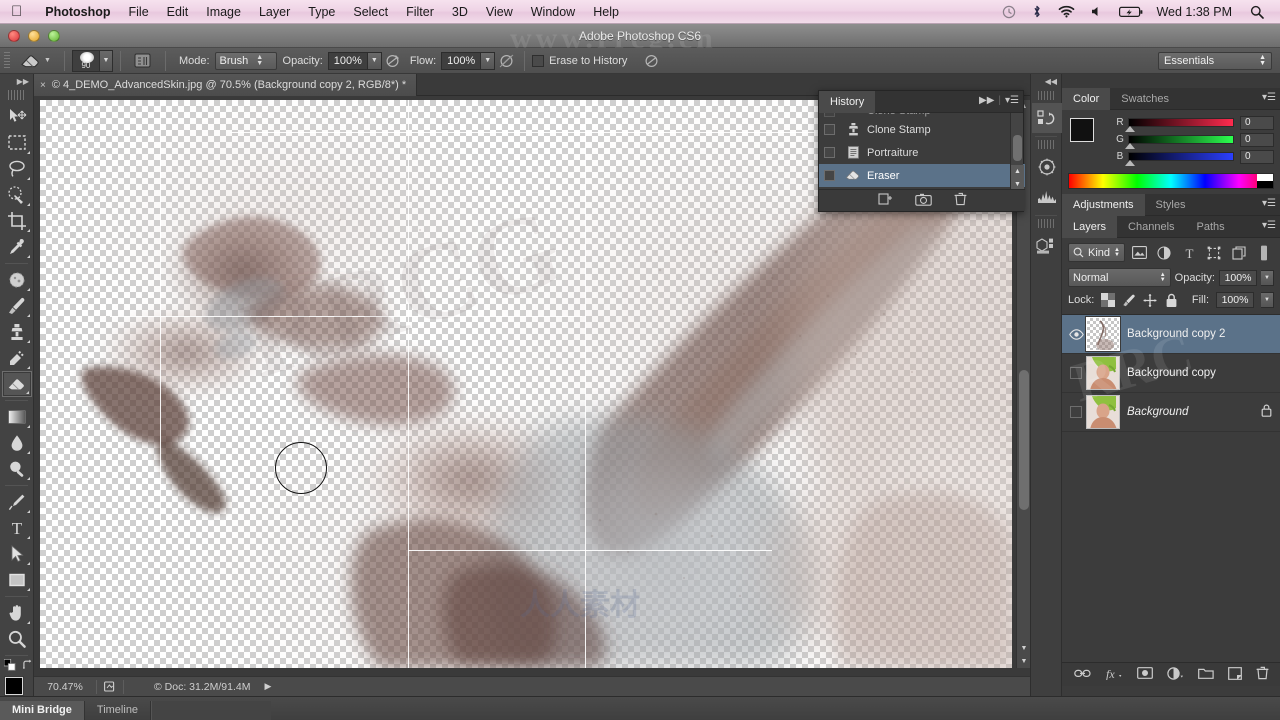 The image size is (1280, 720). What do you see at coordinates (65, 687) in the screenshot?
I see `zoom-level-field: 70.47%` at bounding box center [65, 687].